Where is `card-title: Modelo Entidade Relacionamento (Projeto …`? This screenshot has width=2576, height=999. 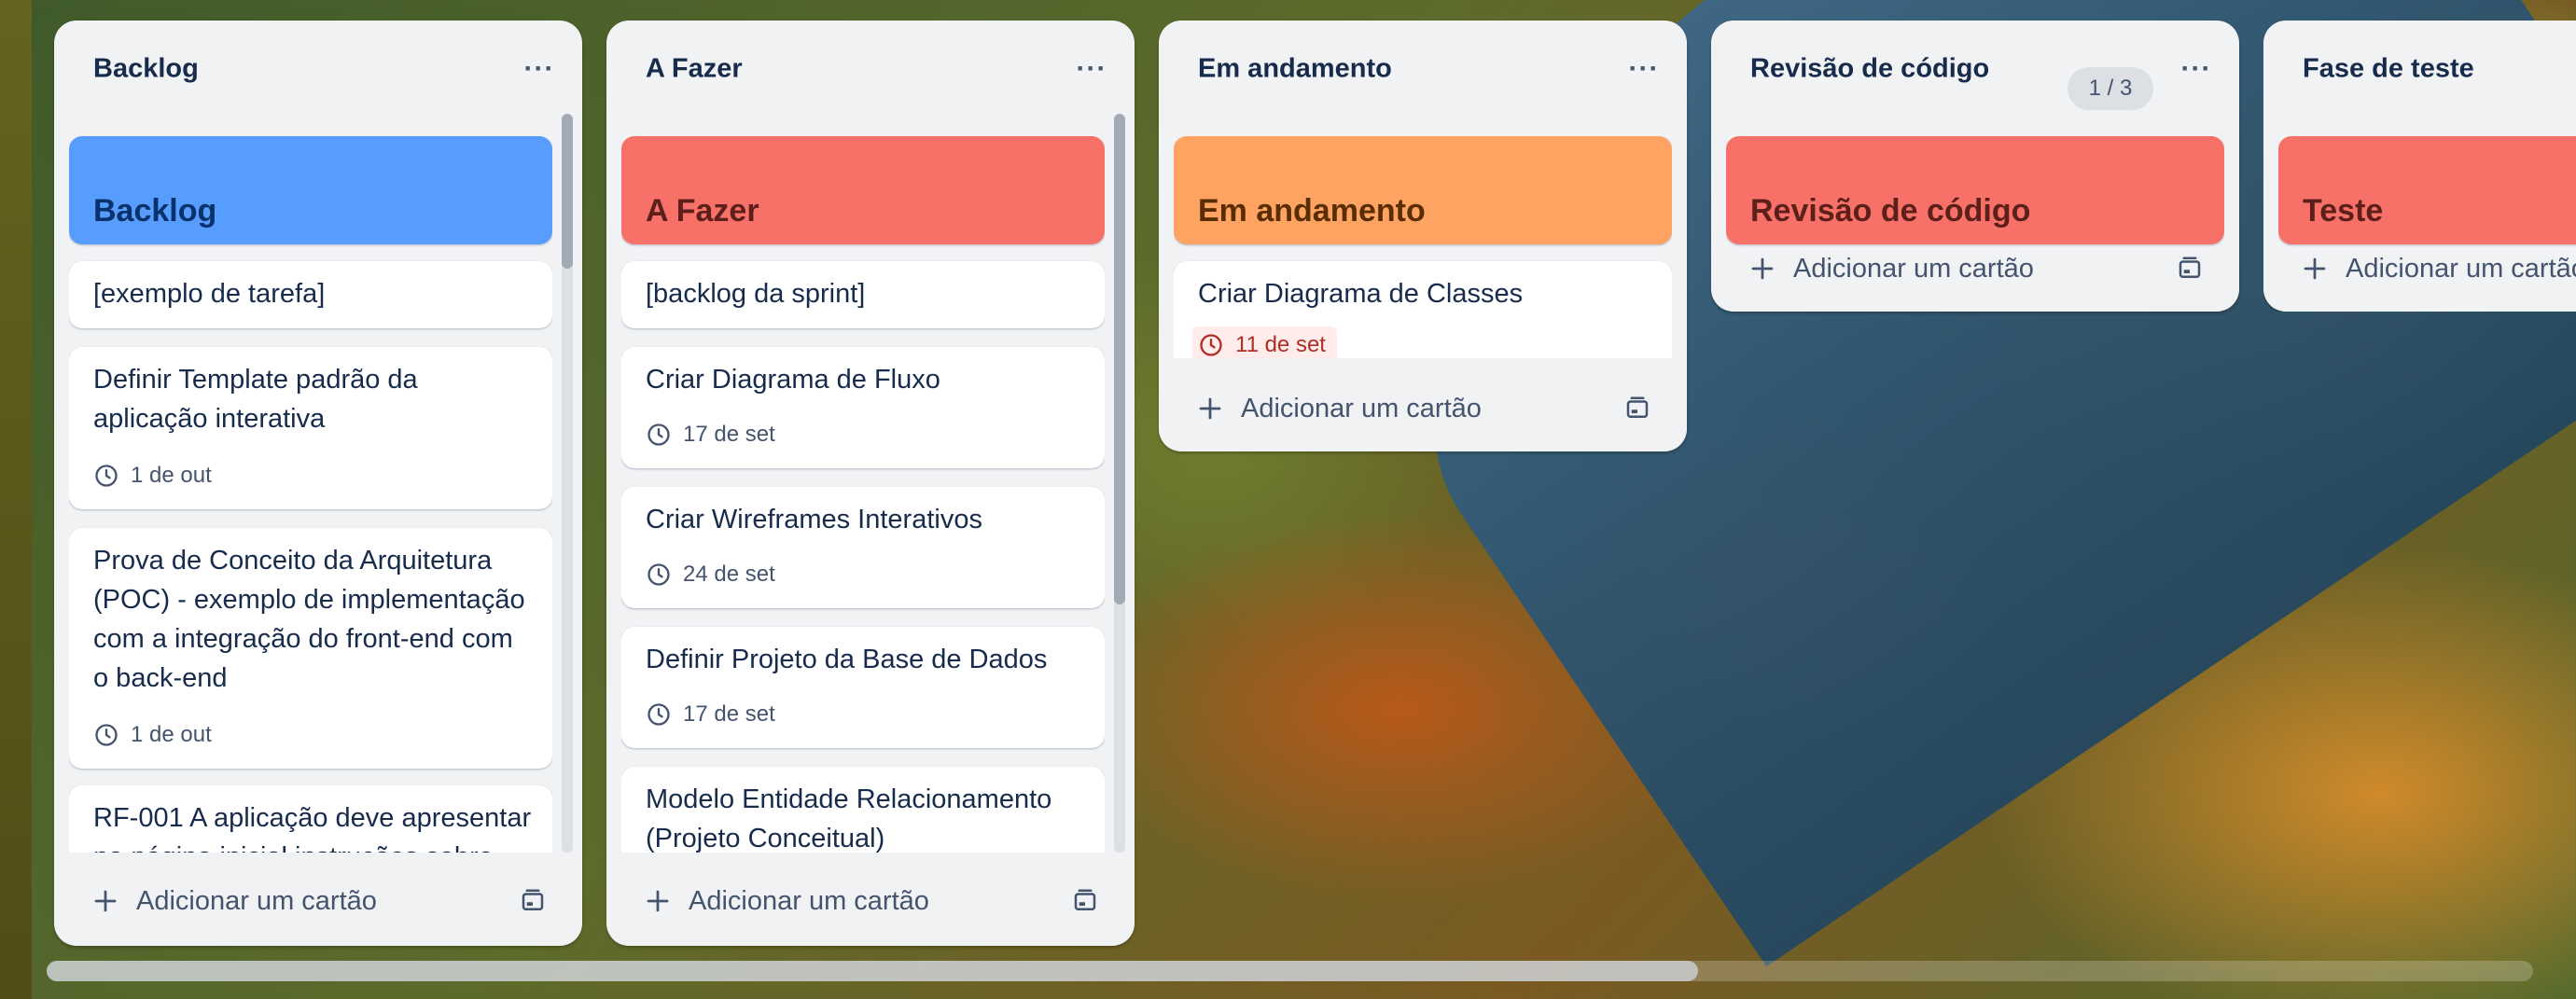
card-title: Modelo Entidade Relacionamento (Projeto … is located at coordinates (849, 818).